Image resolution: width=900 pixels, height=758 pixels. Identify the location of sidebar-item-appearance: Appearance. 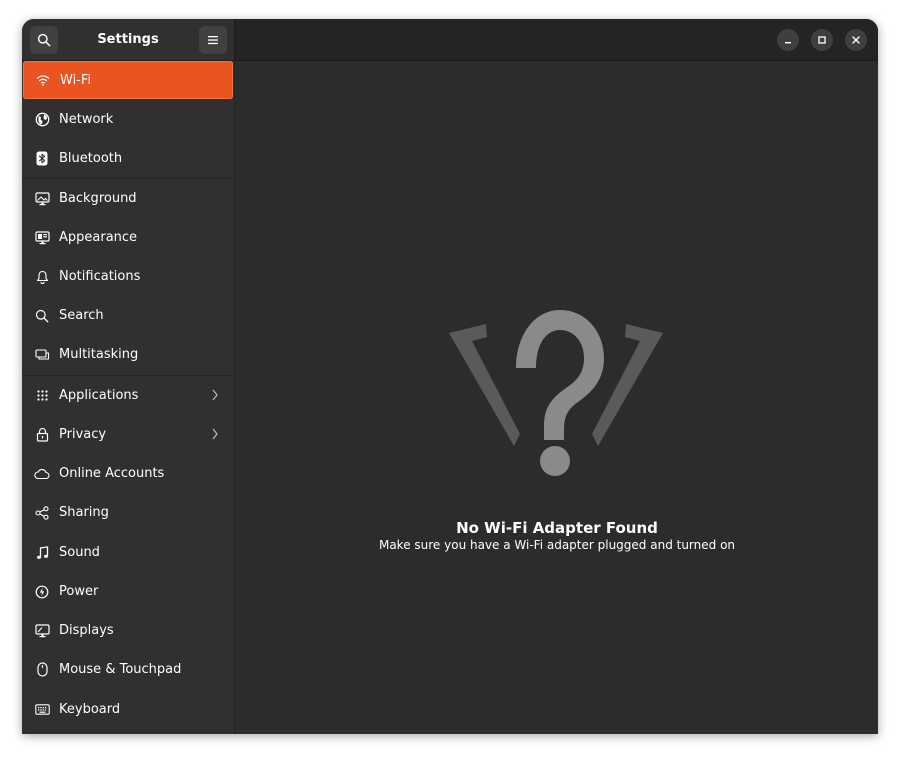
(128, 237).